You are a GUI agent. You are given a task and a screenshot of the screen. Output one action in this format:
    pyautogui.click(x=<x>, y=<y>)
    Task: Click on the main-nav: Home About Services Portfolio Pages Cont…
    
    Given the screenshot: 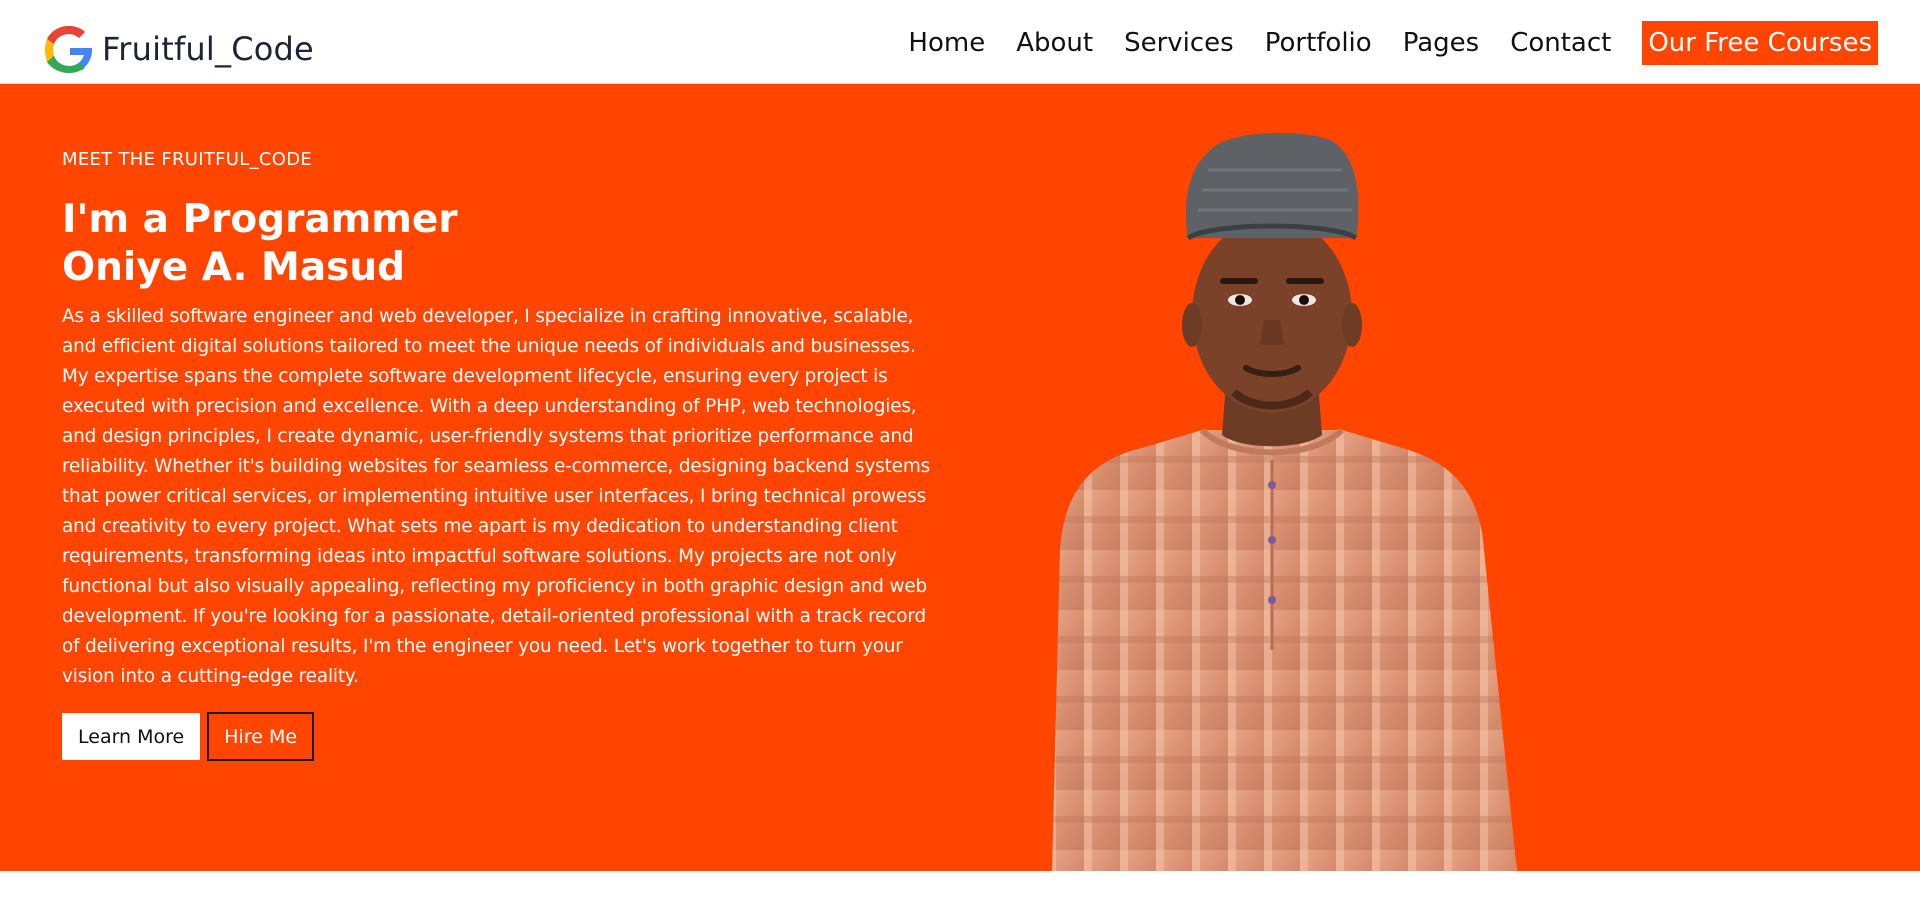 What is the action you would take?
    pyautogui.click(x=1377, y=43)
    